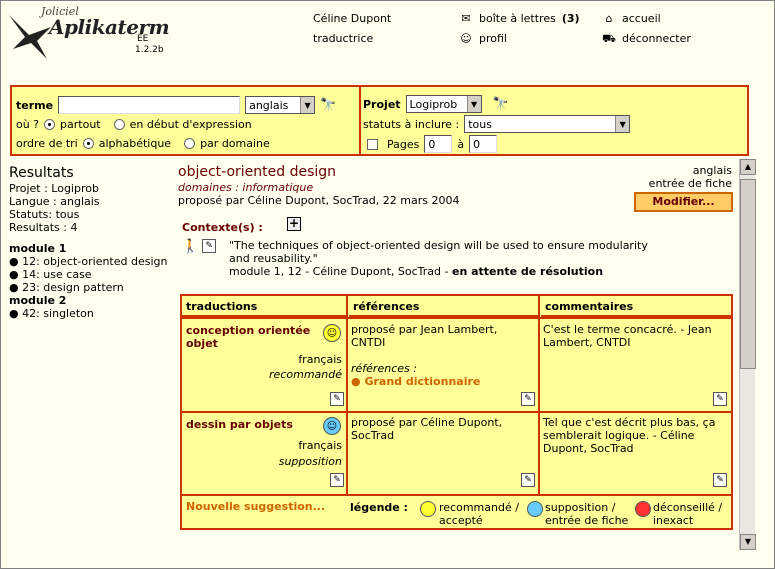 The height and width of the screenshot is (569, 775). I want to click on context-label: Contexte(s) :, so click(222, 227).